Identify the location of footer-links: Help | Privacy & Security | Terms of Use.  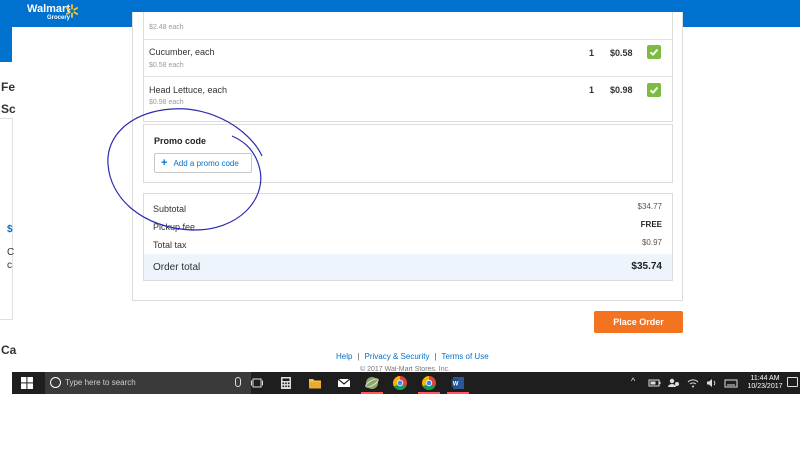
(412, 356).